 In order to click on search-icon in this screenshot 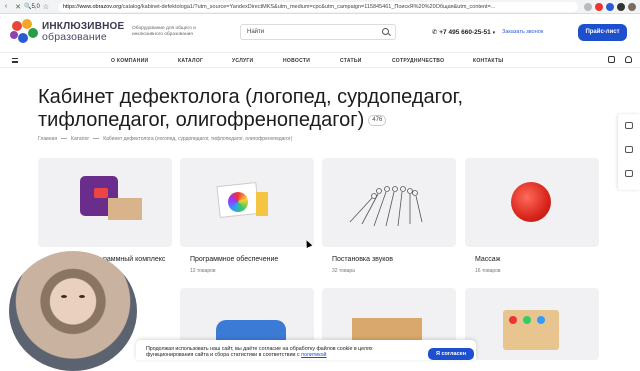, I will do `click(385, 31)`.